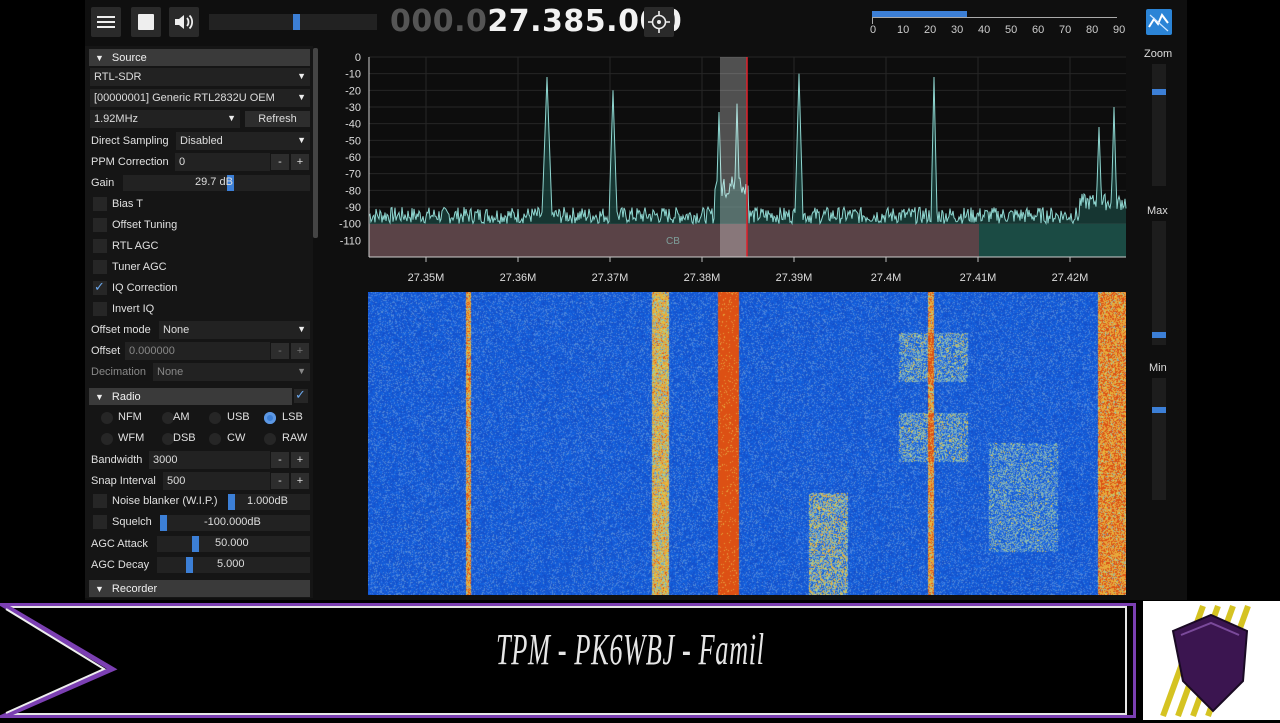 Image resolution: width=1280 pixels, height=723 pixels. I want to click on agc-decay-label: AGC Decay, so click(120, 565).